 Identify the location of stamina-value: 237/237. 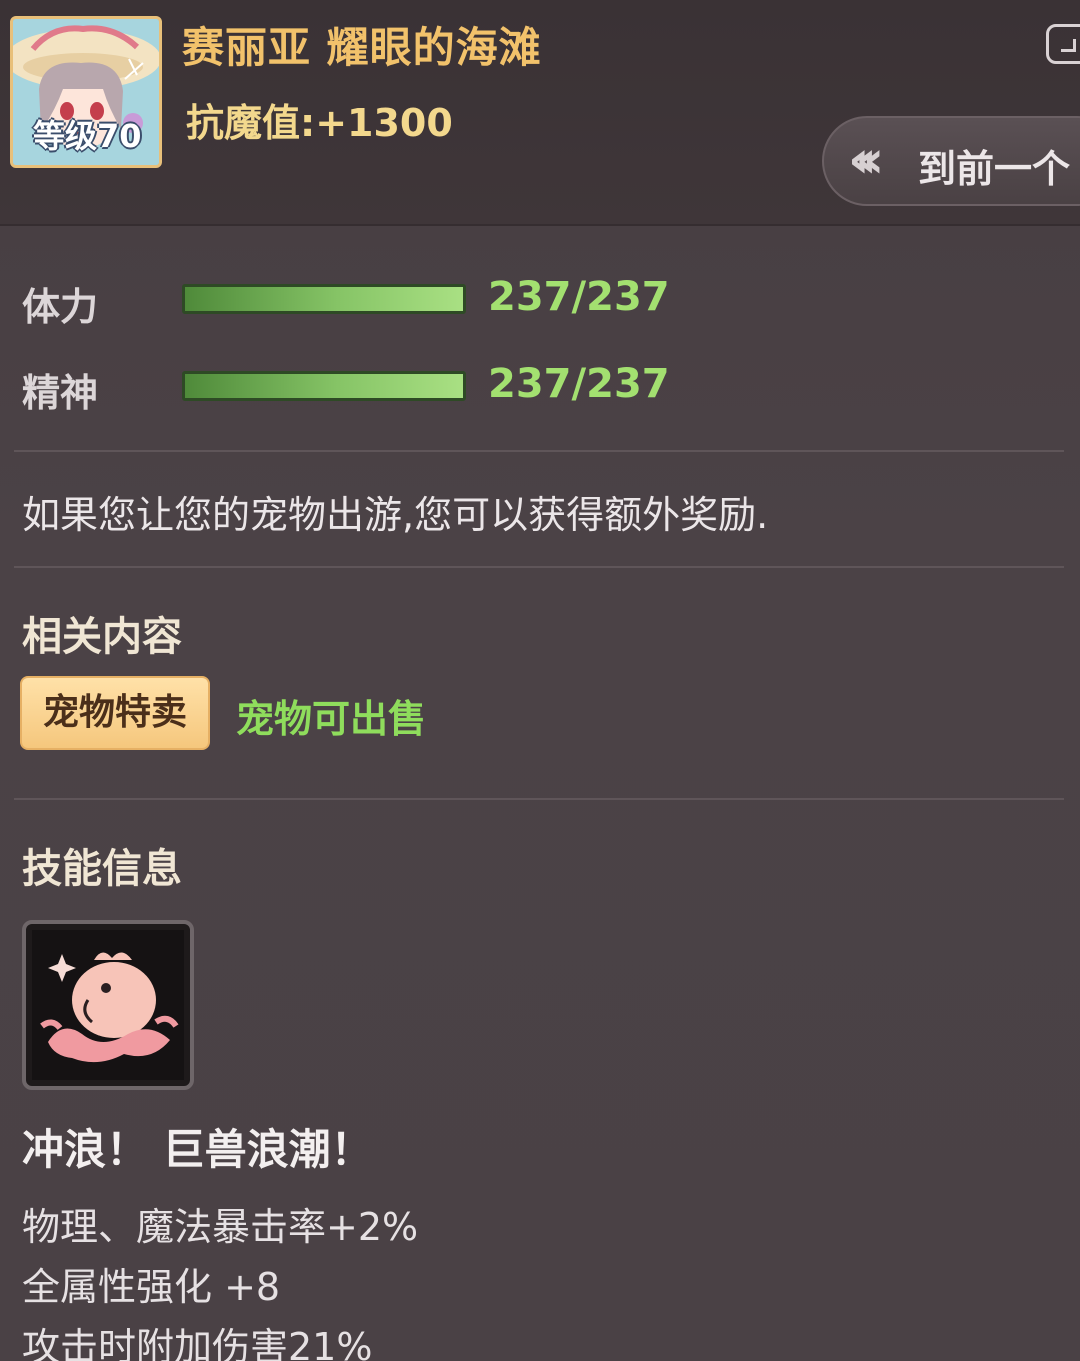
(579, 297).